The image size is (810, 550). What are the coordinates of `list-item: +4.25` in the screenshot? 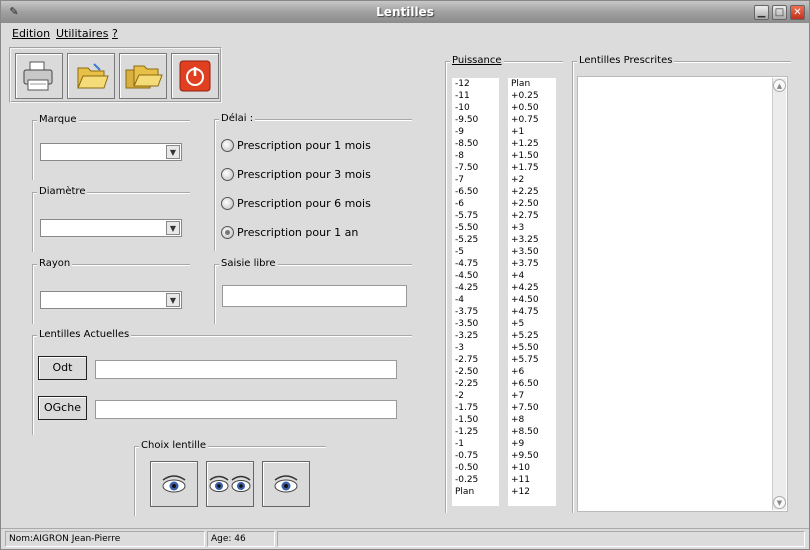 It's located at (532, 288).